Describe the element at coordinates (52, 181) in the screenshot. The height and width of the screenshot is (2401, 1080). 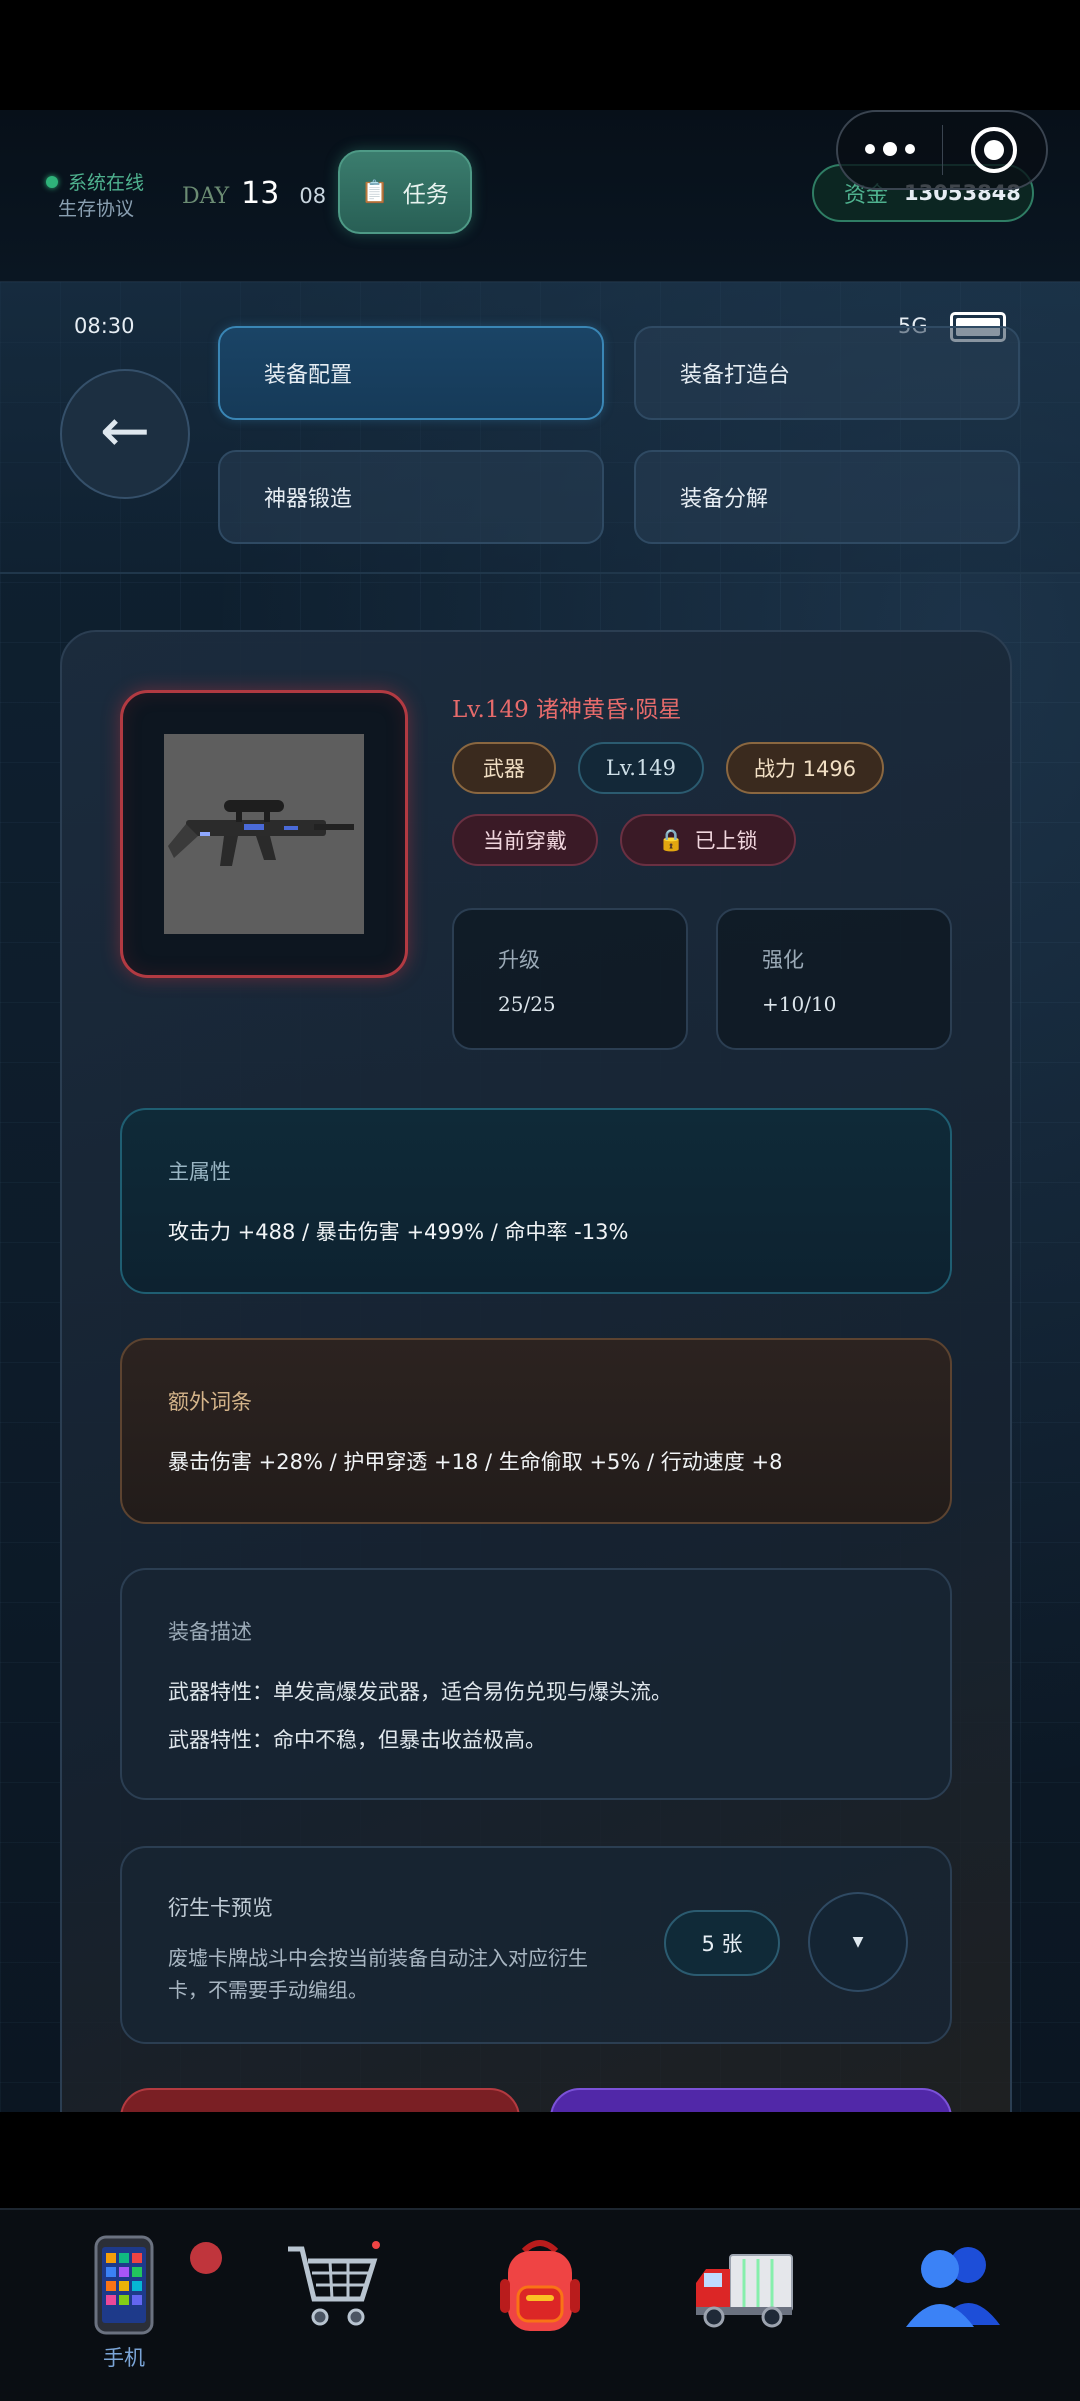
I see `online-dot-icon` at that location.